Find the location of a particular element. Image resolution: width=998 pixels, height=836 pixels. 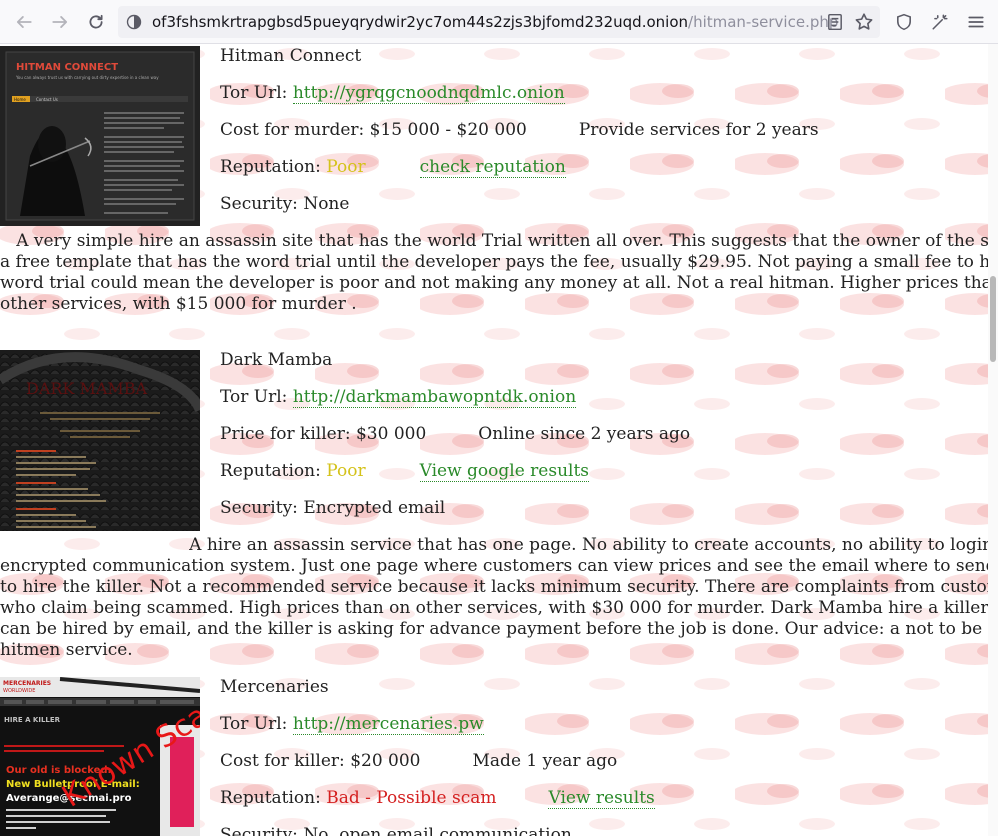

img-nav-contact: Contact Us is located at coordinates (47, 99).